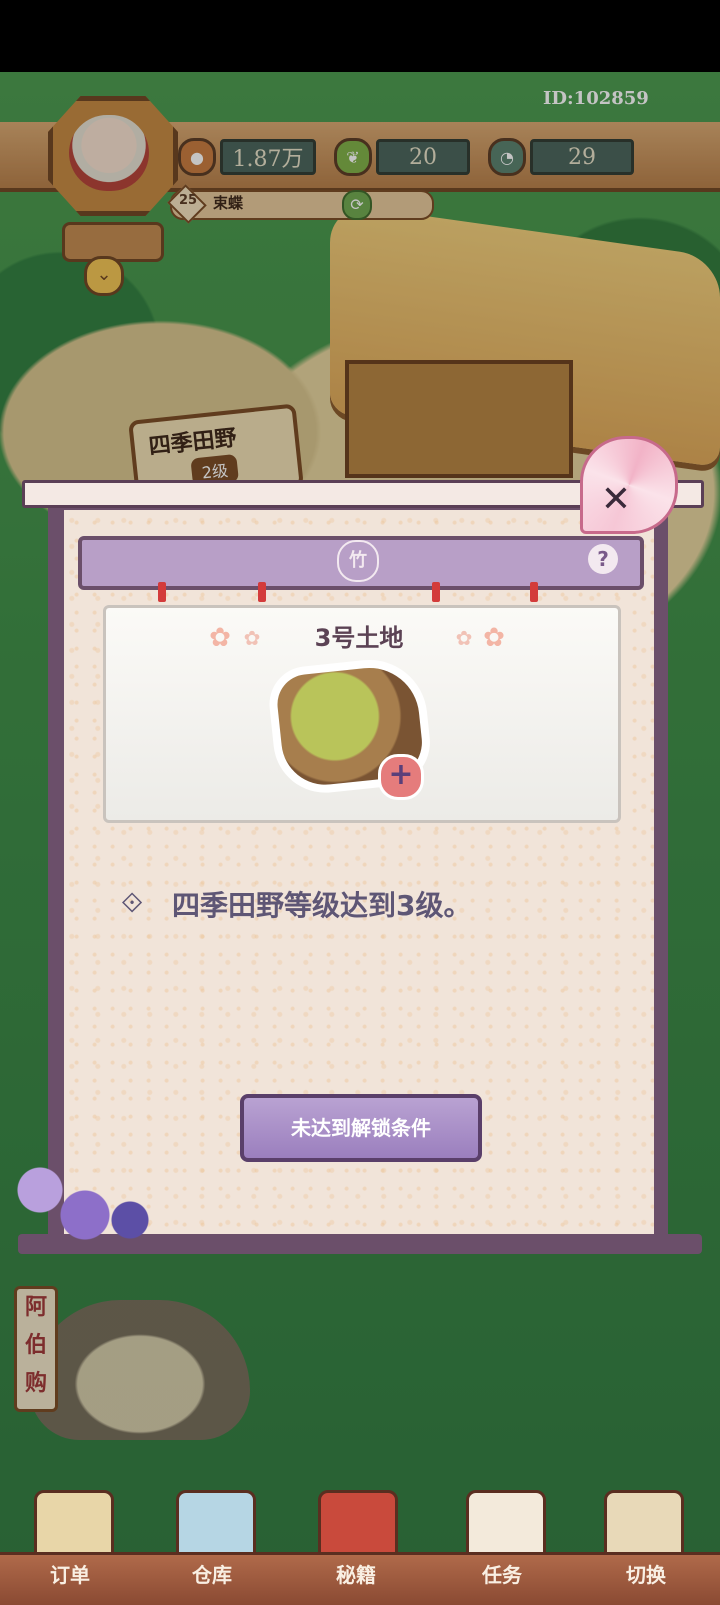  Describe the element at coordinates (361, 1128) in the screenshot. I see `unlock-button: 未达到解锁条件` at that location.